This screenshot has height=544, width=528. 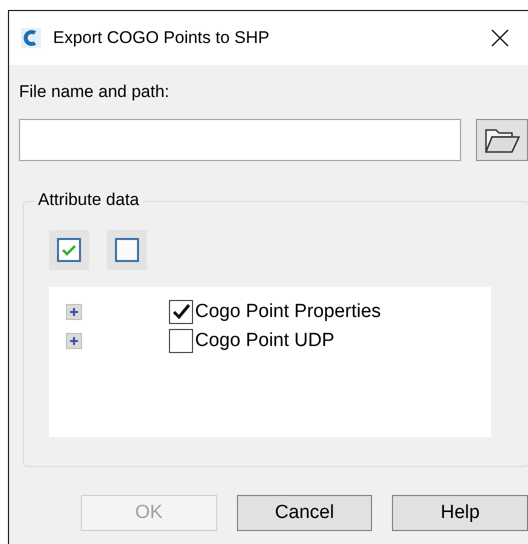 What do you see at coordinates (502, 140) in the screenshot?
I see `browse-button` at bounding box center [502, 140].